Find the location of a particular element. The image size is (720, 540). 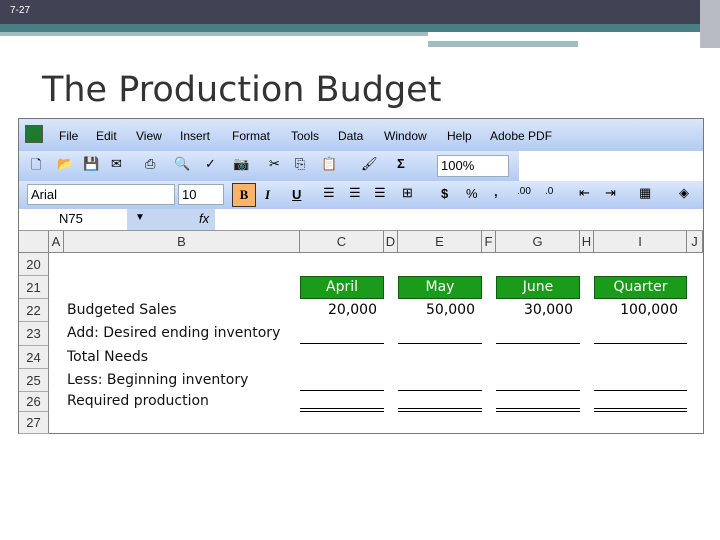

standard-toolbar: 🗋 📂 💾 ✉ ⎙ 🔍 ✓ 📷 ✂ ⎘ 📋 🖌 Σ 100% is located at coordinates (269, 166).